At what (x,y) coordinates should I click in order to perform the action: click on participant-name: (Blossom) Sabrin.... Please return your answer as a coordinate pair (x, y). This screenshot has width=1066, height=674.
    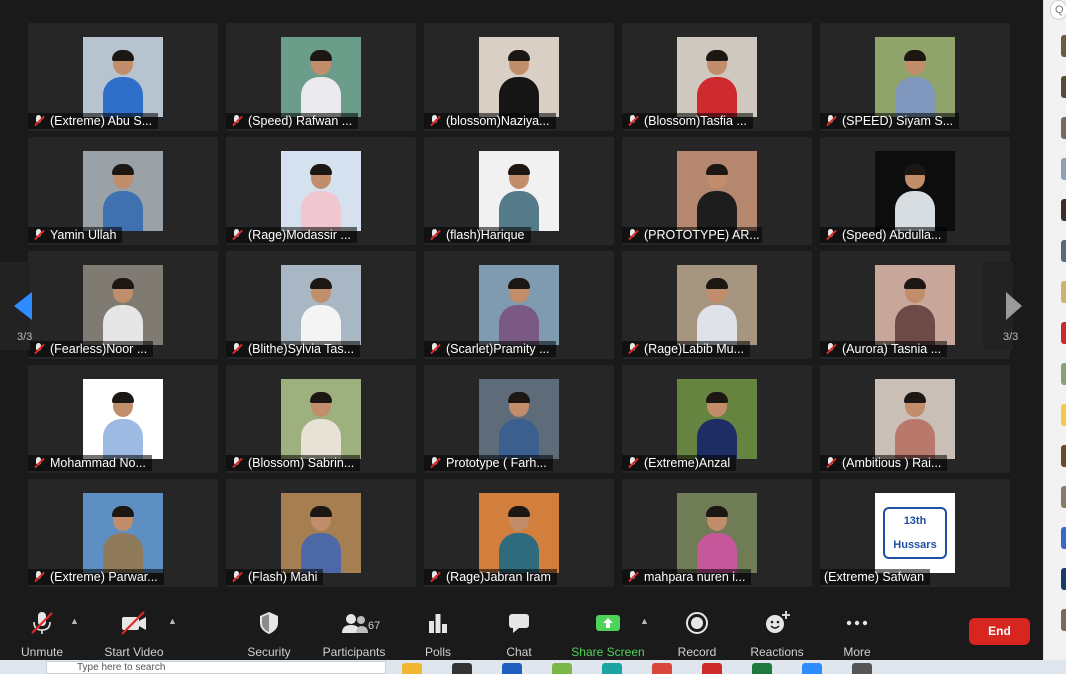
    Looking at the image, I should click on (301, 463).